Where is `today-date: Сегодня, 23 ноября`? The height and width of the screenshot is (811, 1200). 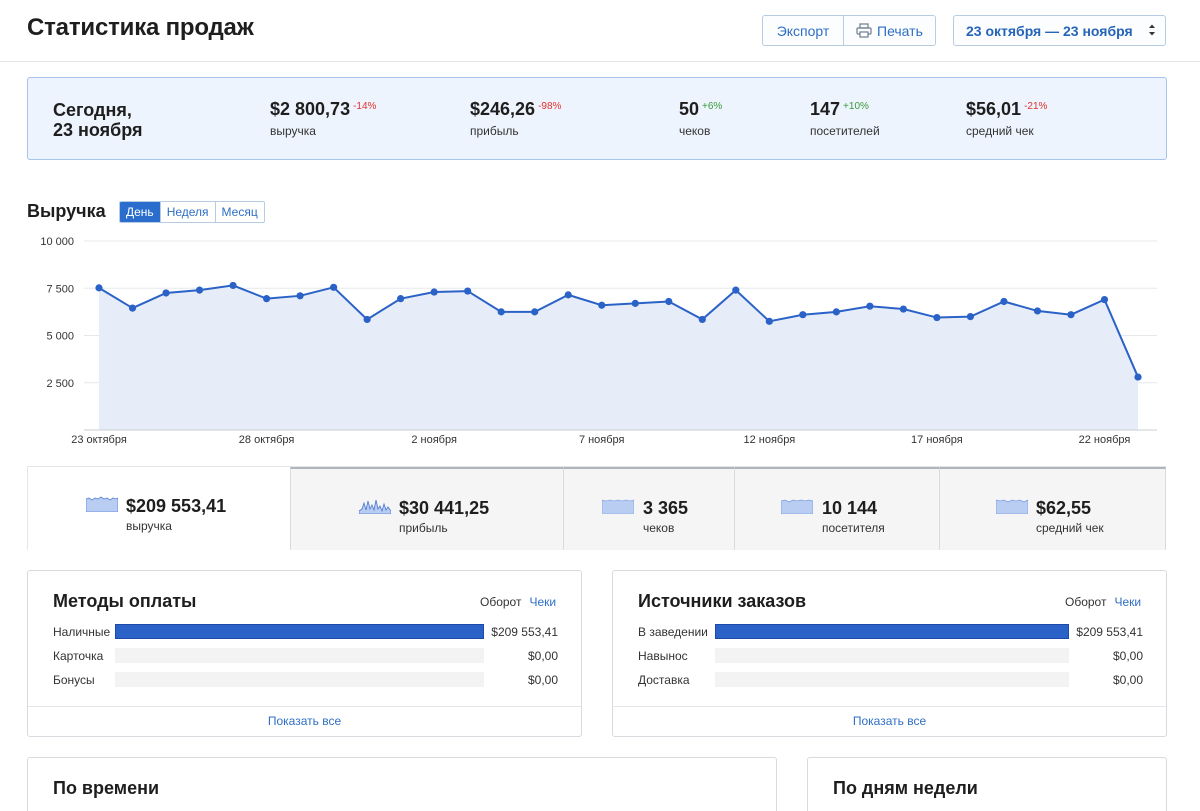 today-date: Сегодня, 23 ноября is located at coordinates (98, 120).